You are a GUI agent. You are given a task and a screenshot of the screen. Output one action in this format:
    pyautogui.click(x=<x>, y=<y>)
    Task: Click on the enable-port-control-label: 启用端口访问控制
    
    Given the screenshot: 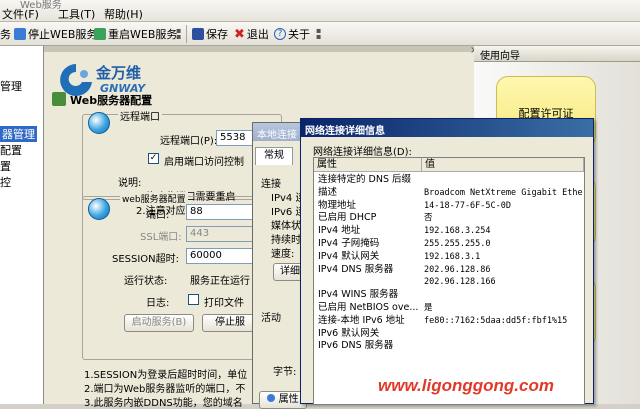 What is the action you would take?
    pyautogui.click(x=204, y=162)
    